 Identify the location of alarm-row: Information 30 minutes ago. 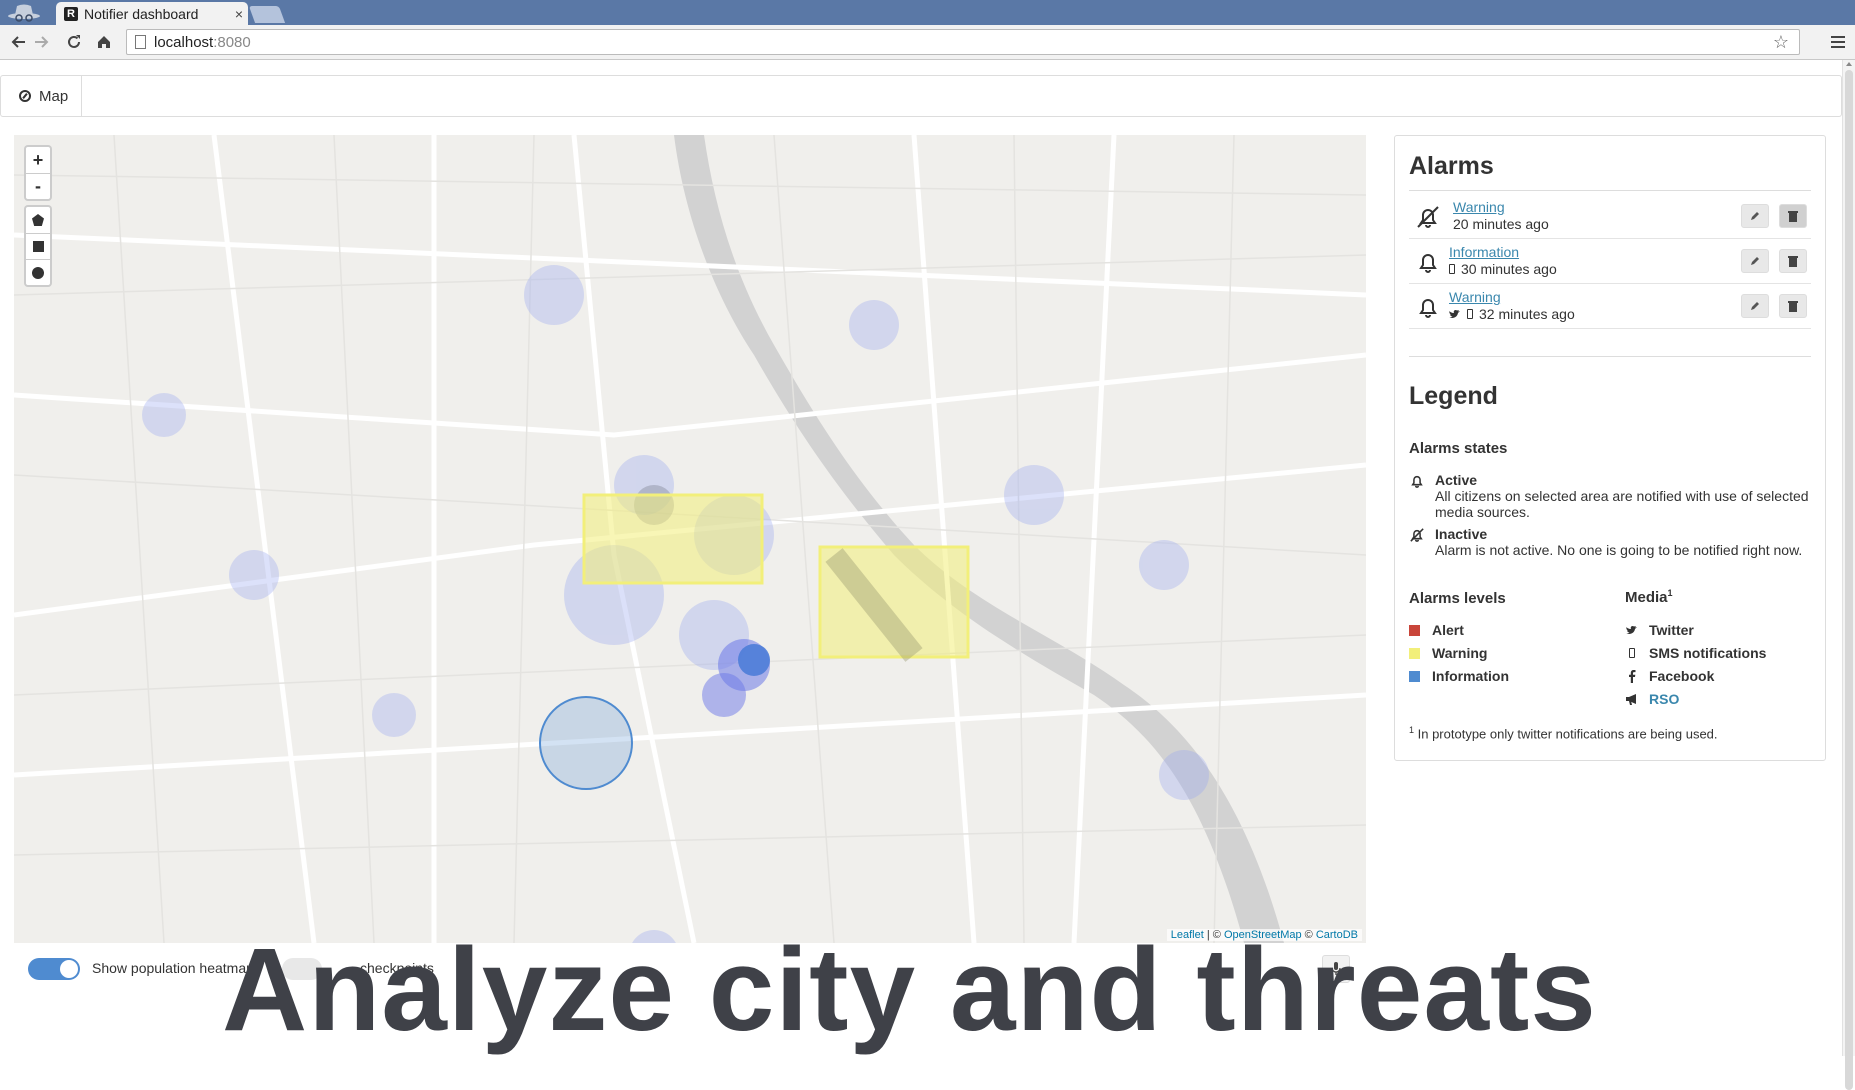
(1610, 261).